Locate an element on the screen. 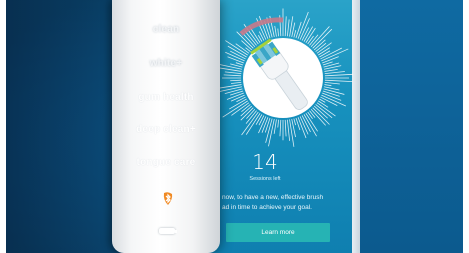  sessions-left-count: 14 is located at coordinates (265, 162).